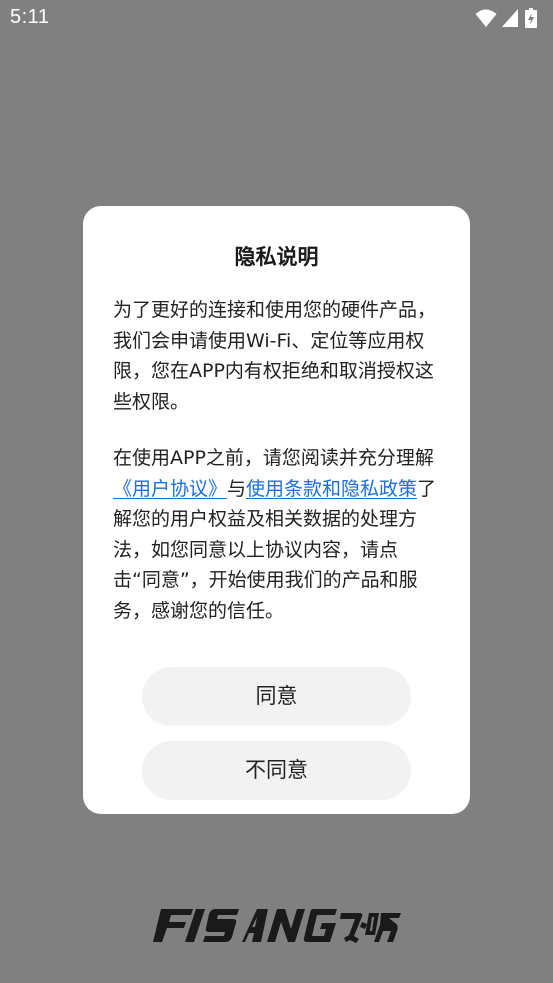 This screenshot has height=983, width=553. Describe the element at coordinates (276, 770) in the screenshot. I see `disagree-button: 不同意` at that location.